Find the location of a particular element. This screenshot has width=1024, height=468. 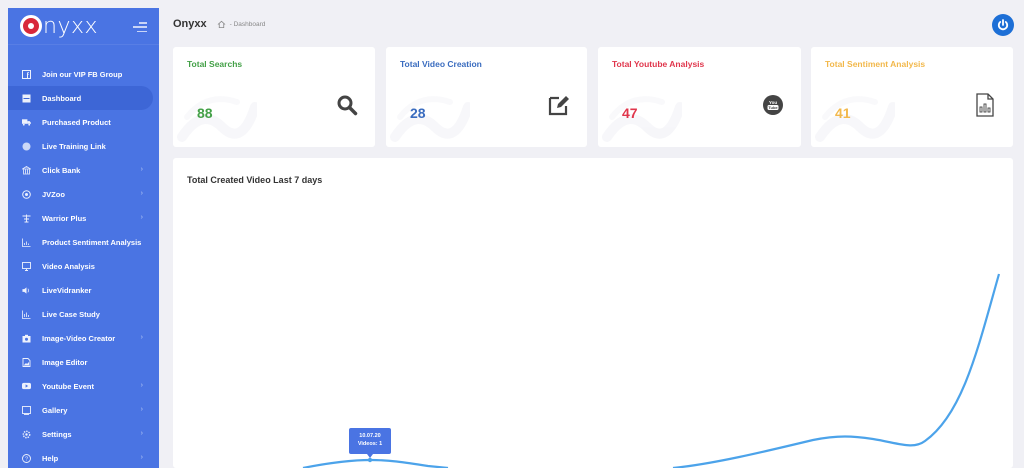

sidebar-item-label: Dashboard is located at coordinates (62, 98).